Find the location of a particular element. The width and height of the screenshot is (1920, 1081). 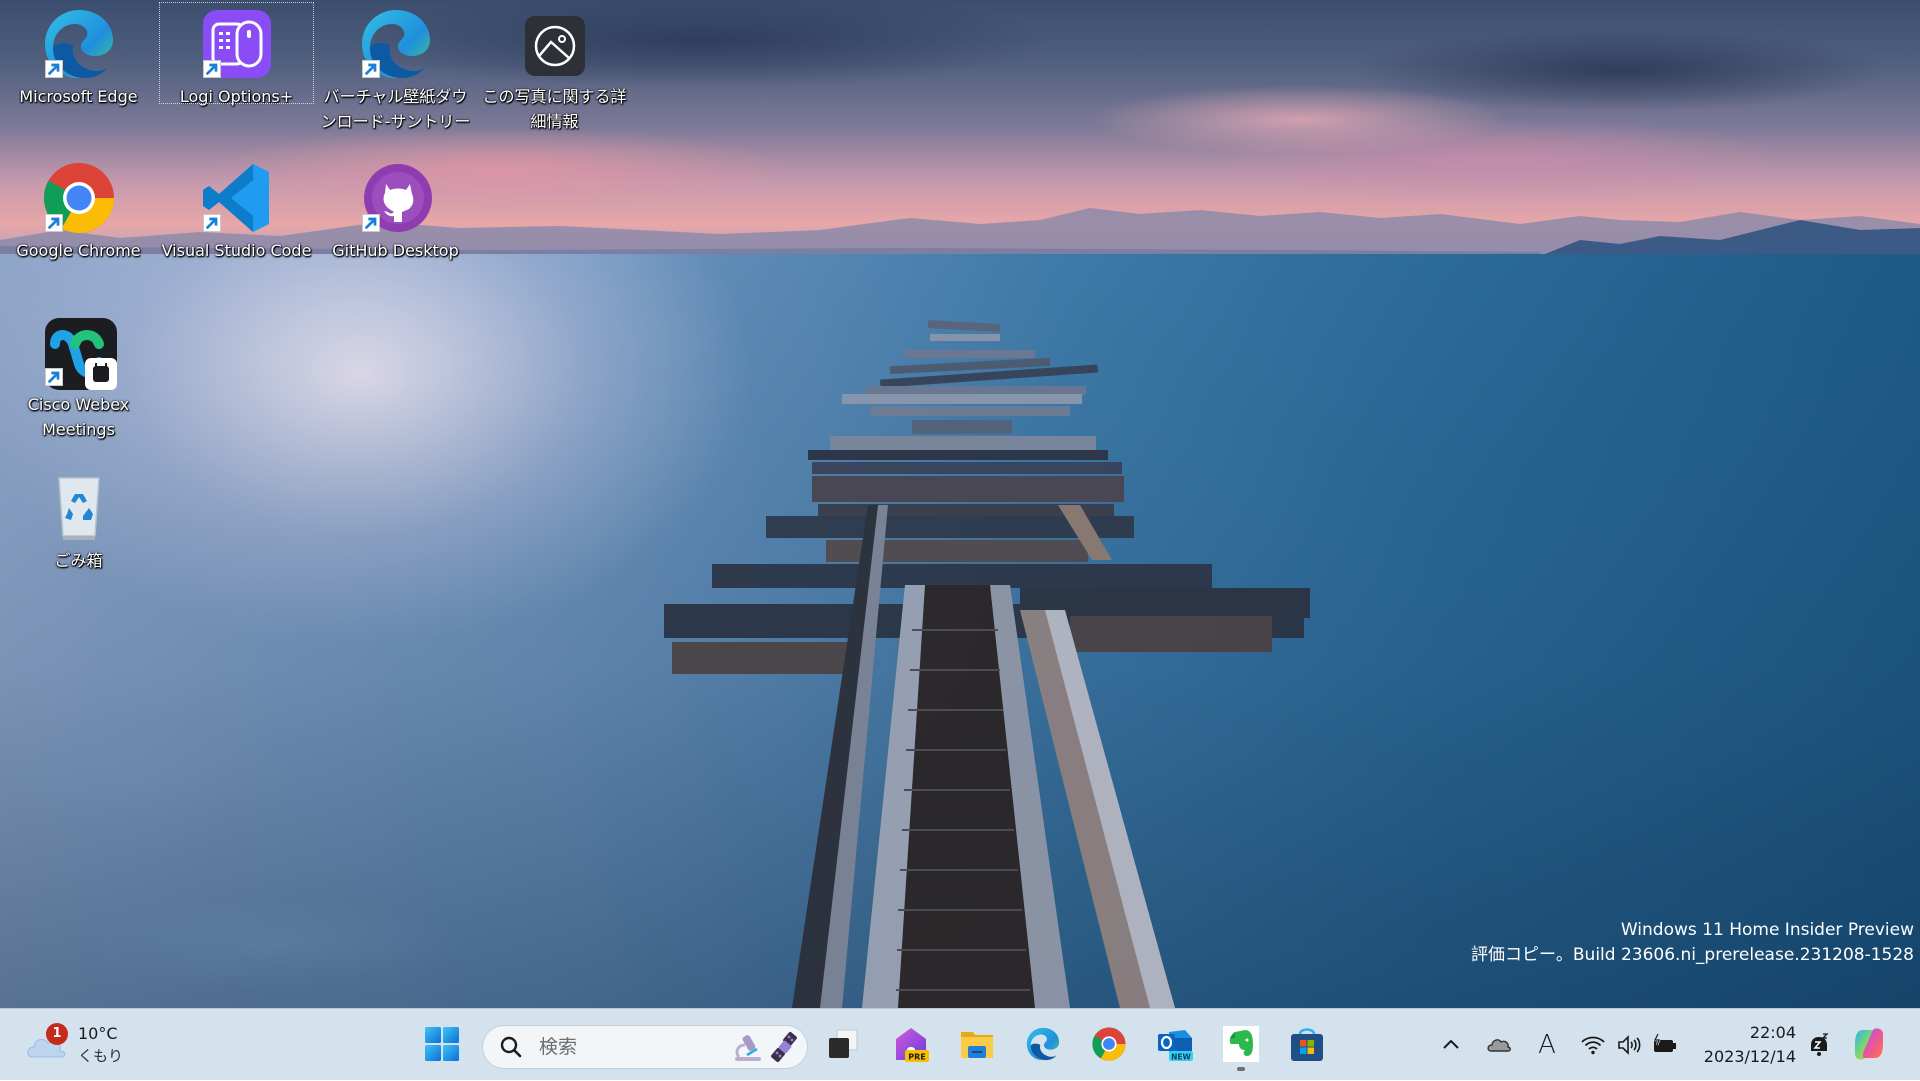

desktop-icon-label: この写真に関する詳細情報 is located at coordinates (554, 109).